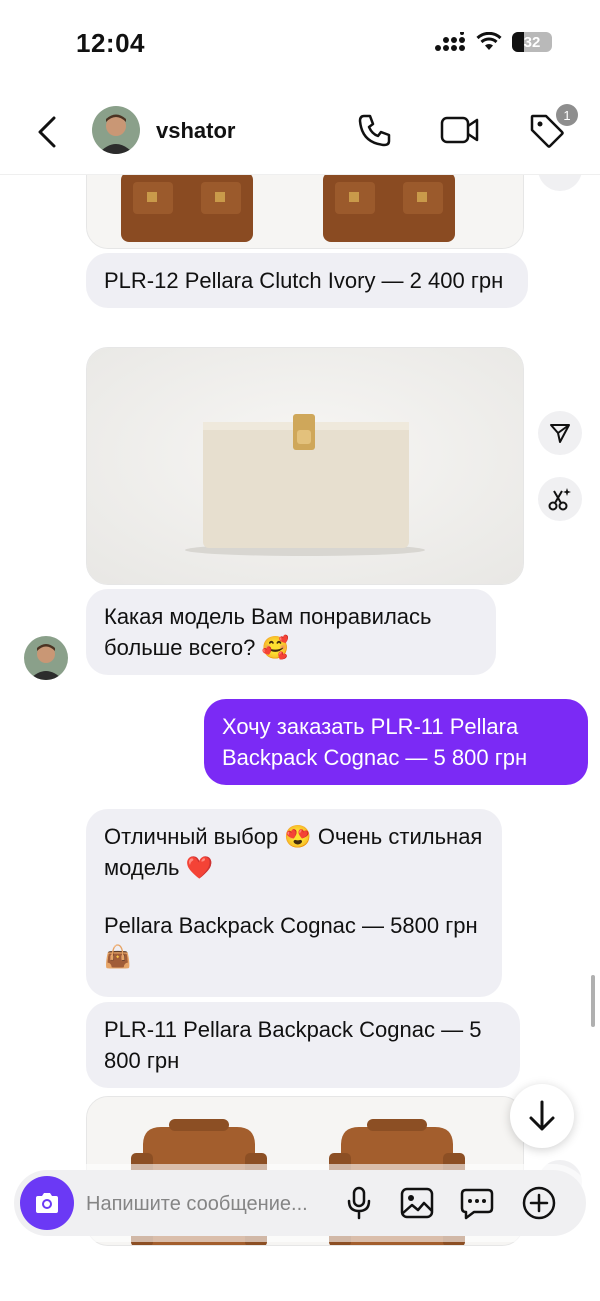 The height and width of the screenshot is (1301, 600). Describe the element at coordinates (389, 208) in the screenshot. I see `backpack-right` at that location.